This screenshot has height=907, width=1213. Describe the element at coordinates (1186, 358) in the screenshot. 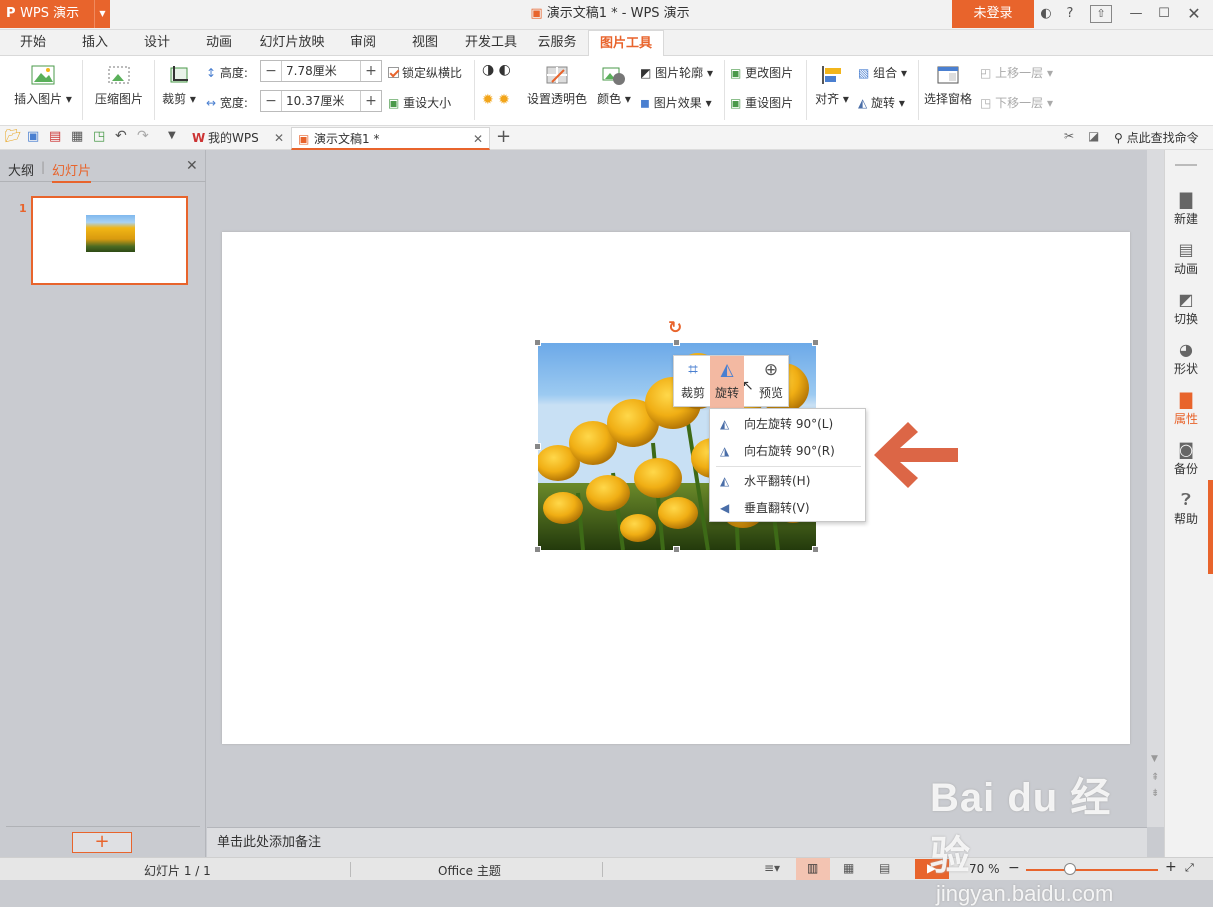

I see `sidebar-shape-button: ◕ 形状` at that location.